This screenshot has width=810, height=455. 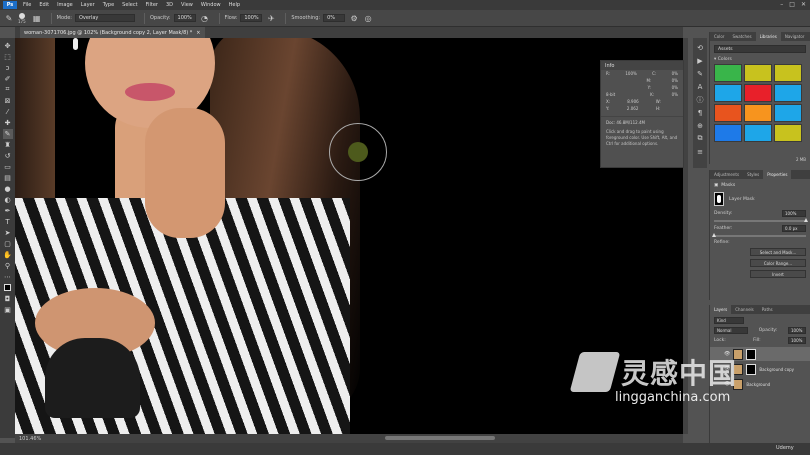 What do you see at coordinates (8, 90) in the screenshot?
I see `crop-tool-icon: ⌗` at bounding box center [8, 90].